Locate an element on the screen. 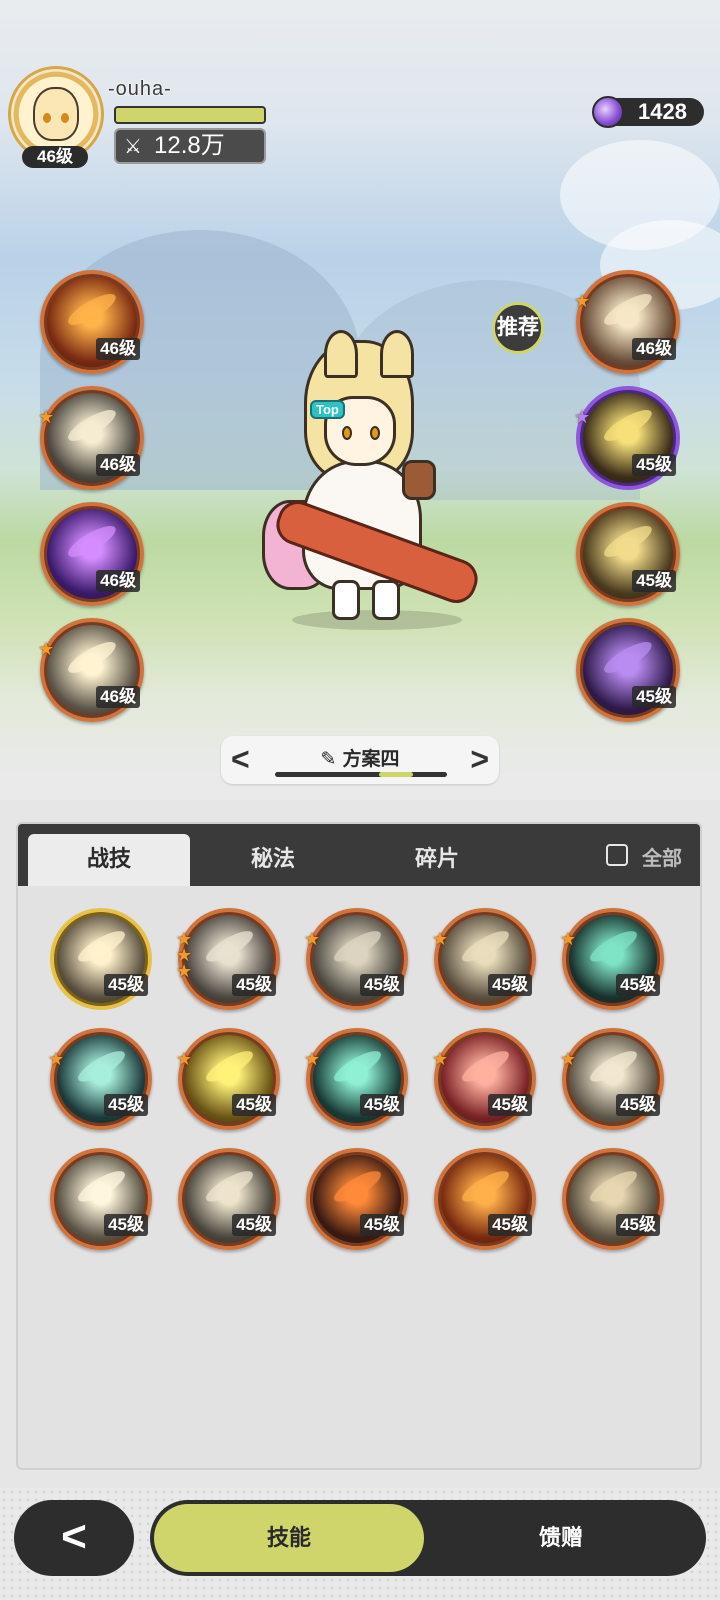  avatar-eye is located at coordinates (65, 118).